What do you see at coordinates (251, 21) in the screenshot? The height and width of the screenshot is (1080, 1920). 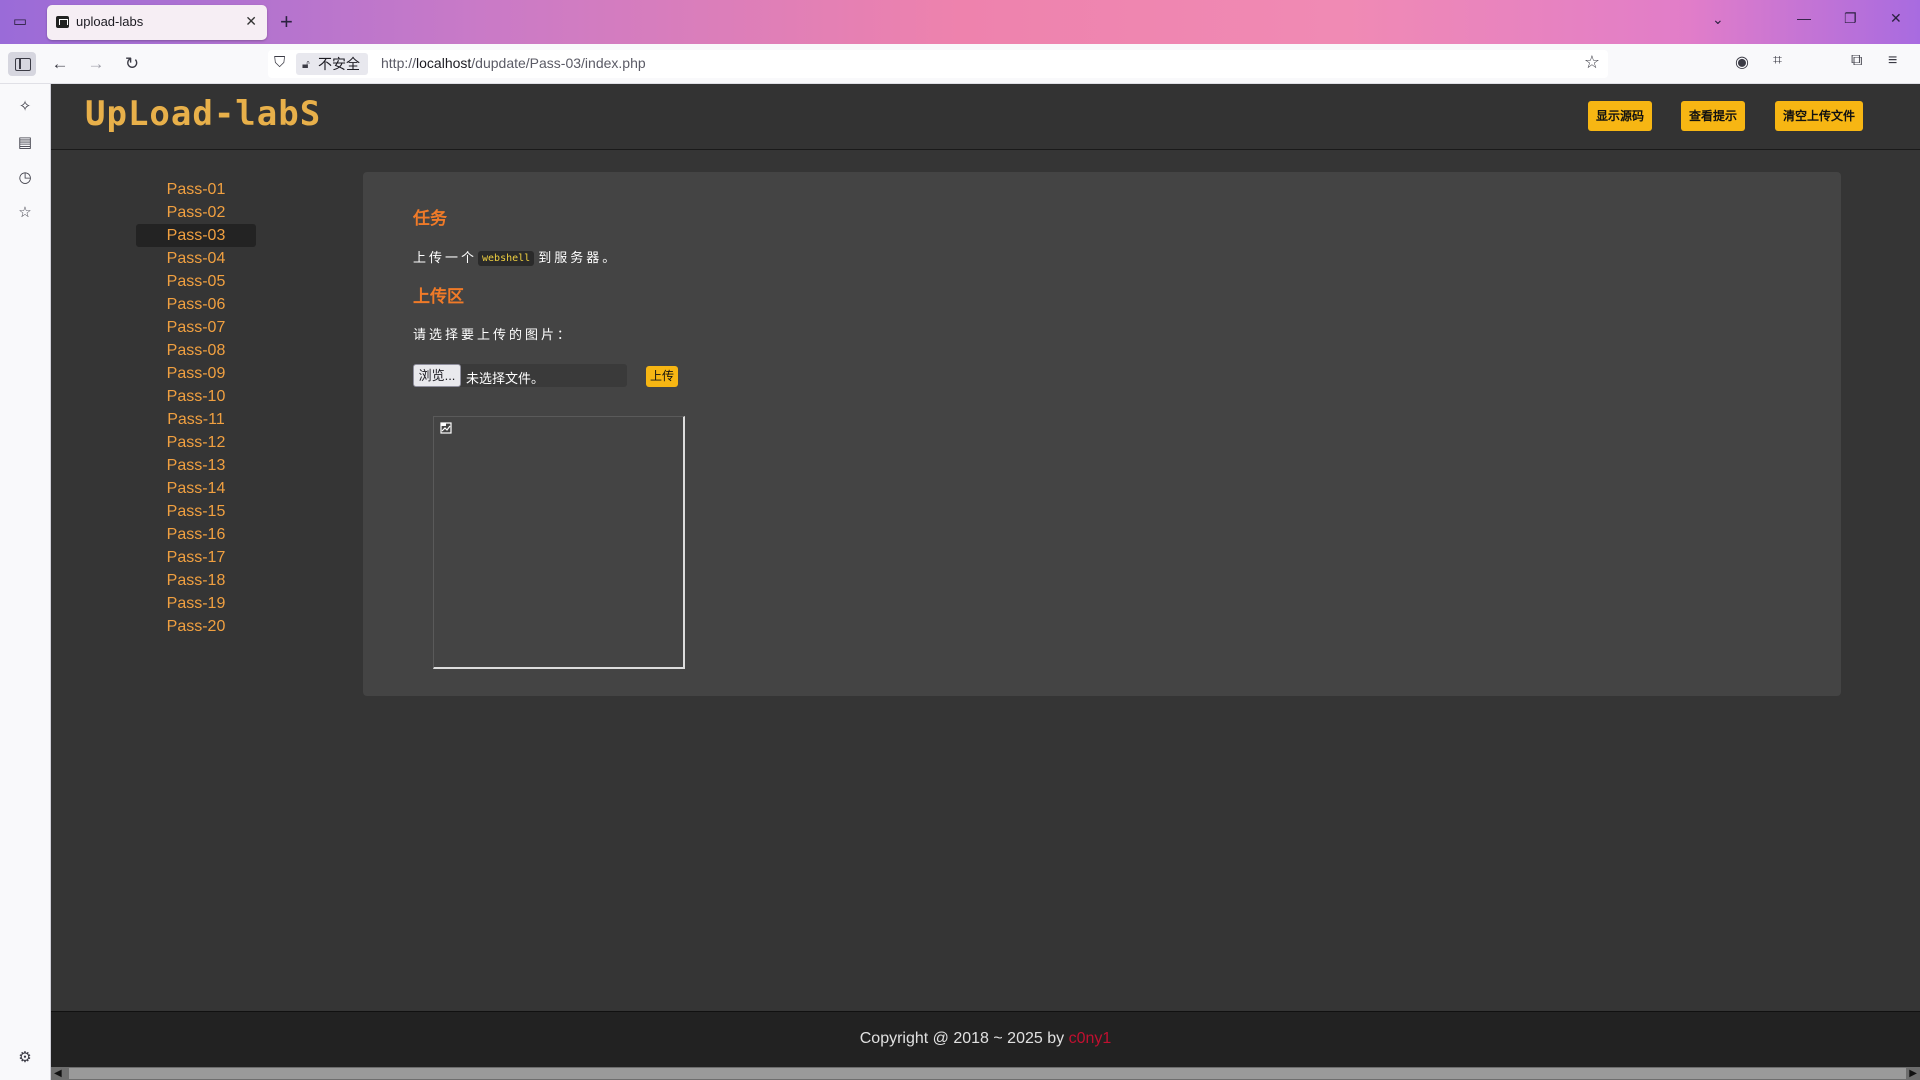 I see `tab-close-icon: ✕` at bounding box center [251, 21].